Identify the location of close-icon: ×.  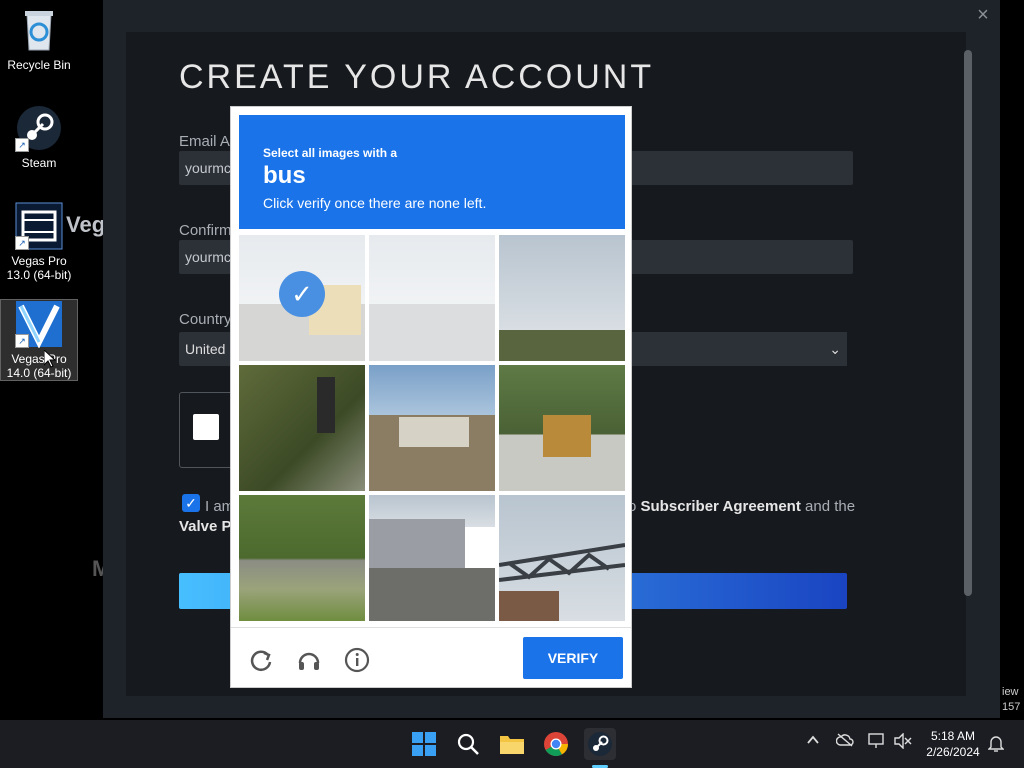
(983, 15).